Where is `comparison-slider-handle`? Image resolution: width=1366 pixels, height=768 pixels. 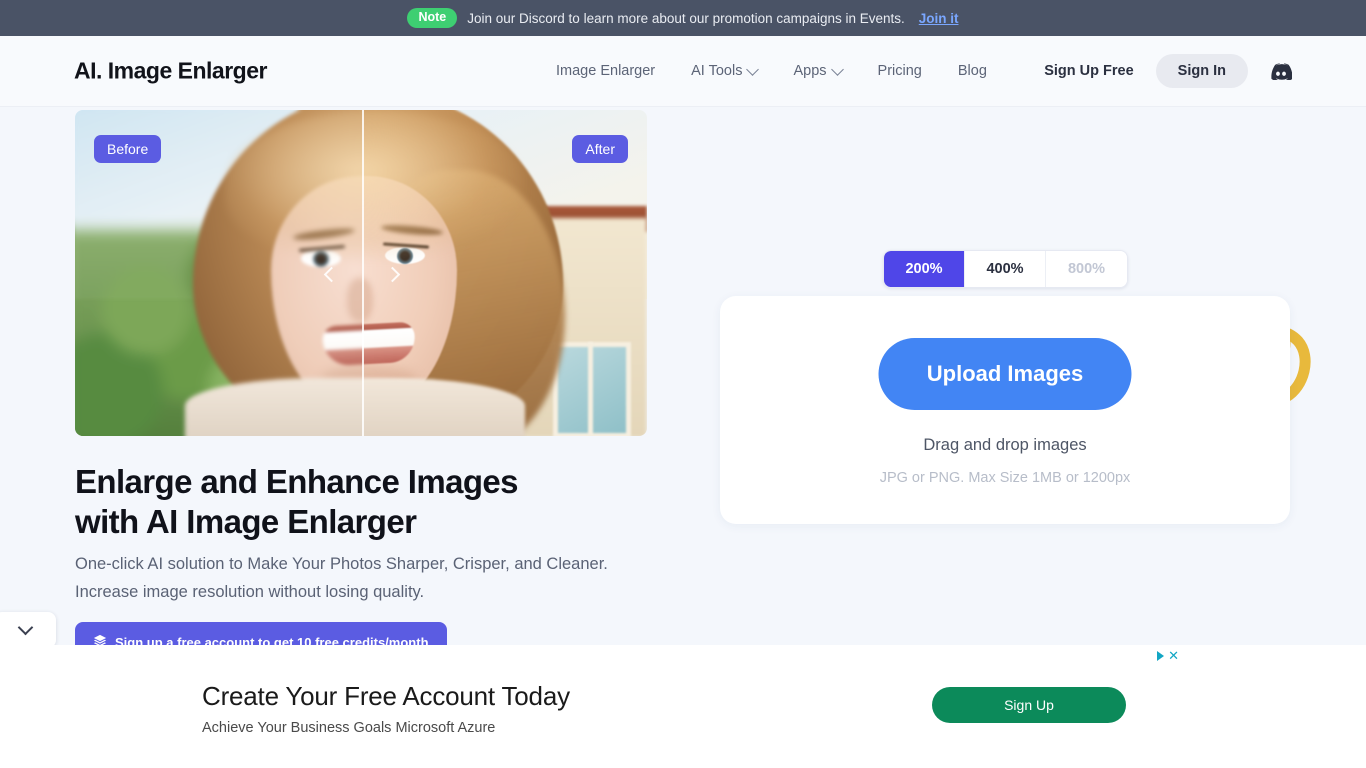 comparison-slider-handle is located at coordinates (362, 274).